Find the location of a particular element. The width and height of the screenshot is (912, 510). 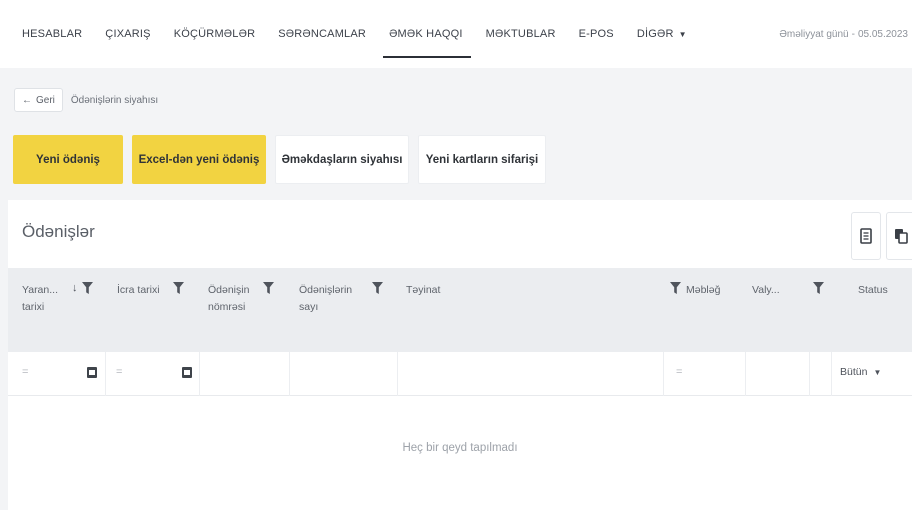

export-button is located at coordinates (866, 236).